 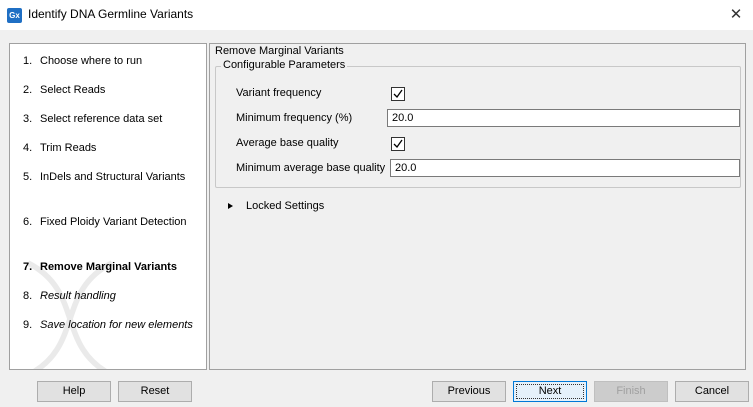 I want to click on step-number: 1., so click(x=28, y=61).